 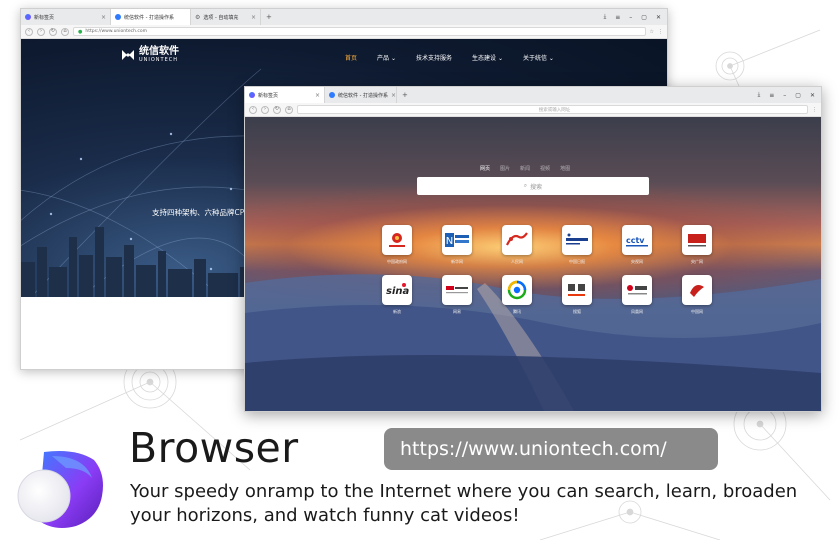 What do you see at coordinates (457, 261) in the screenshot?
I see `site-name: 新华网` at bounding box center [457, 261].